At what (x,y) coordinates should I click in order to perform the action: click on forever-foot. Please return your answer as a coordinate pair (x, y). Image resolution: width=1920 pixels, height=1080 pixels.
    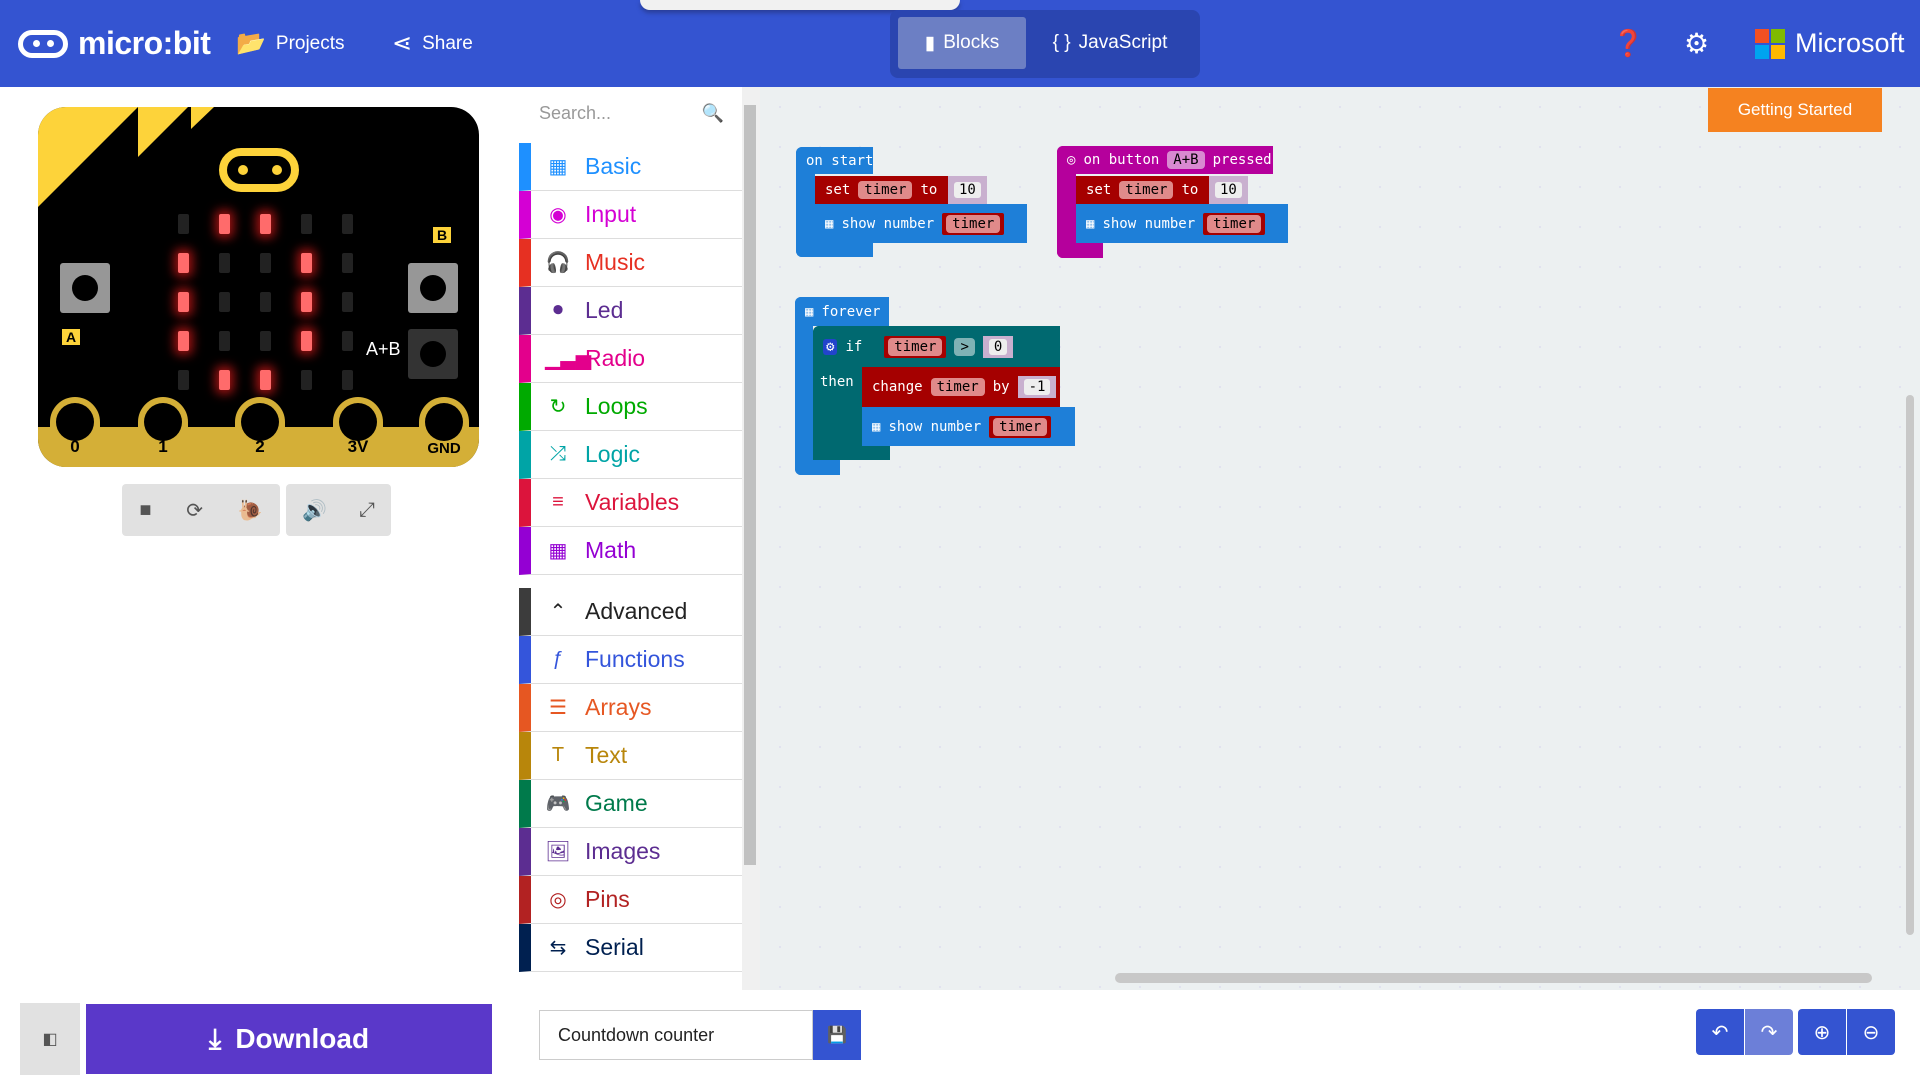
    Looking at the image, I should click on (817, 467).